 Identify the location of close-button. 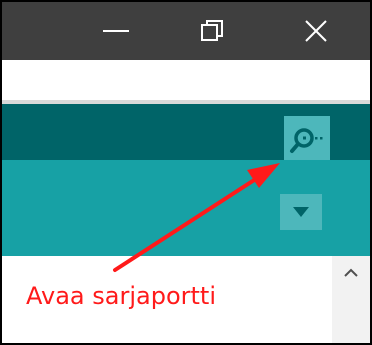
(316, 31).